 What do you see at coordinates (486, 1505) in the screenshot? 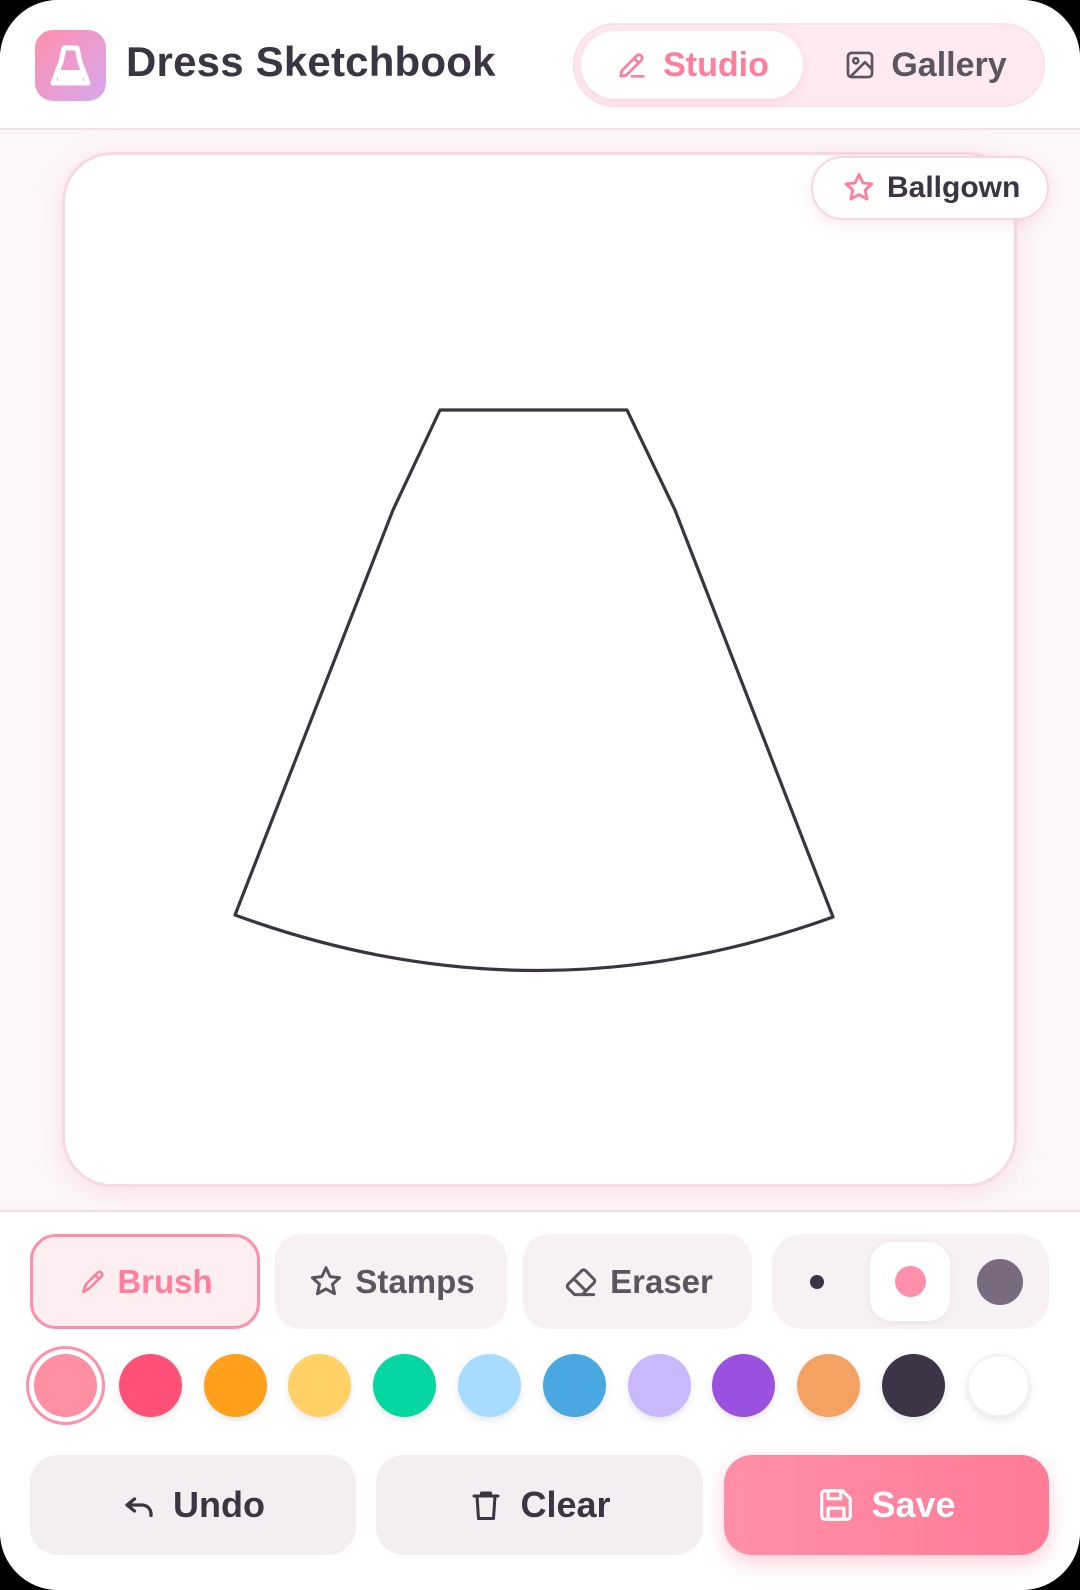
I see `trash-icon` at bounding box center [486, 1505].